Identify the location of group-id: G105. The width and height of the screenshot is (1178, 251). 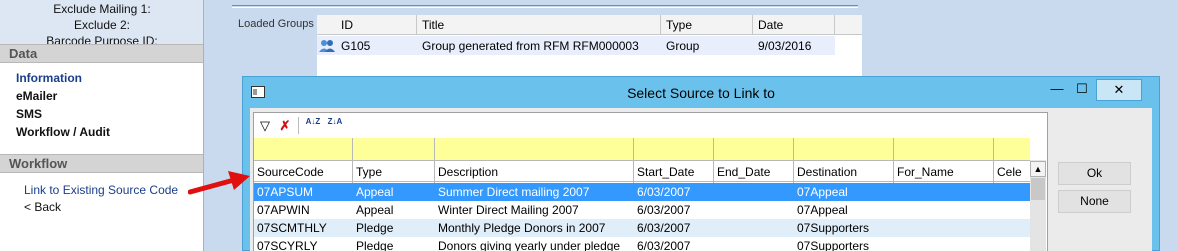
(356, 46).